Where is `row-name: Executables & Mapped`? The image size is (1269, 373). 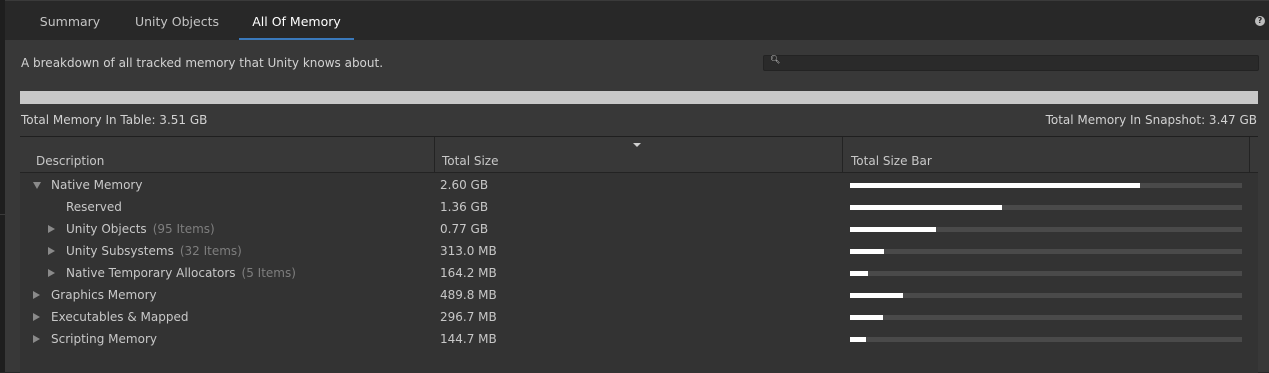 row-name: Executables & Mapped is located at coordinates (119, 317).